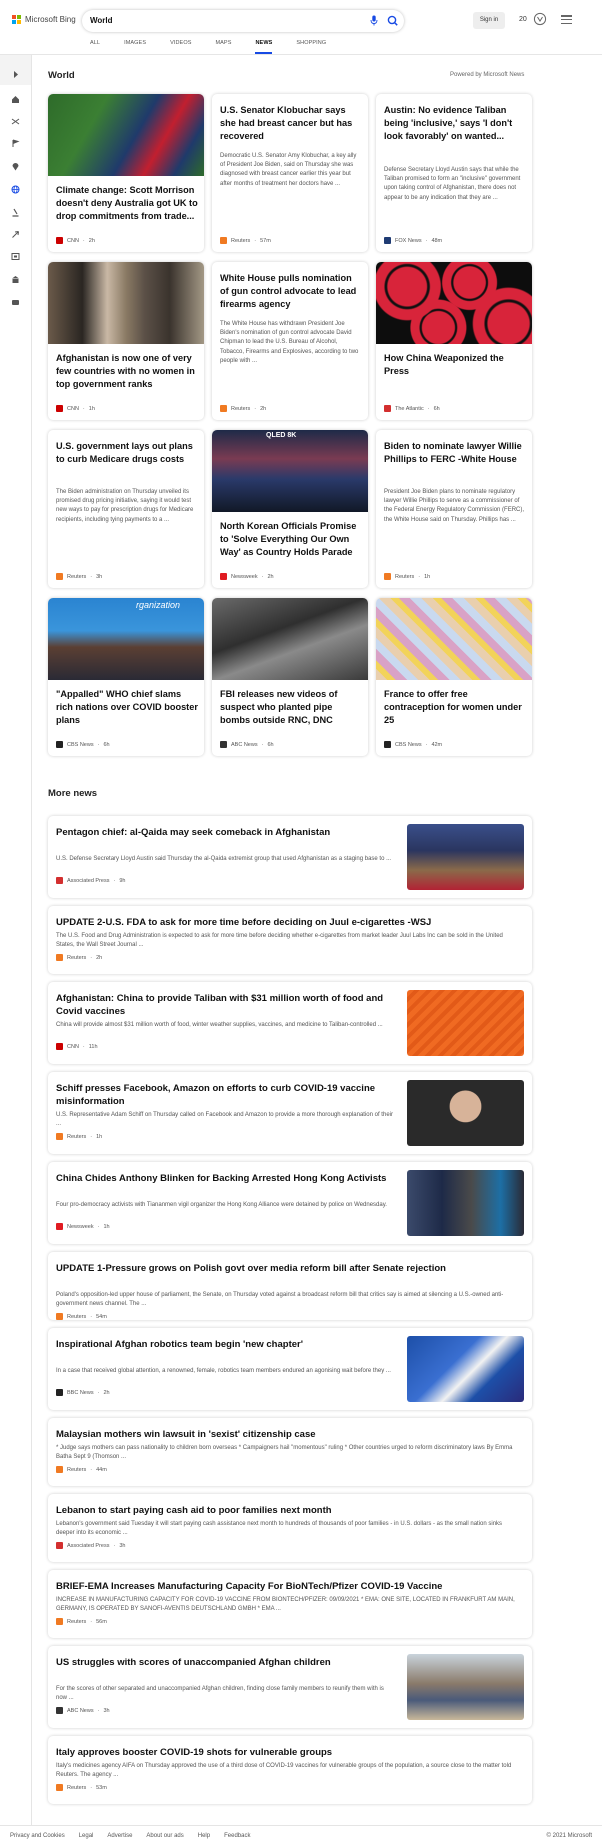 The height and width of the screenshot is (1847, 602). What do you see at coordinates (83, 744) in the screenshot?
I see `news-card-source: CBS News · 6h` at bounding box center [83, 744].